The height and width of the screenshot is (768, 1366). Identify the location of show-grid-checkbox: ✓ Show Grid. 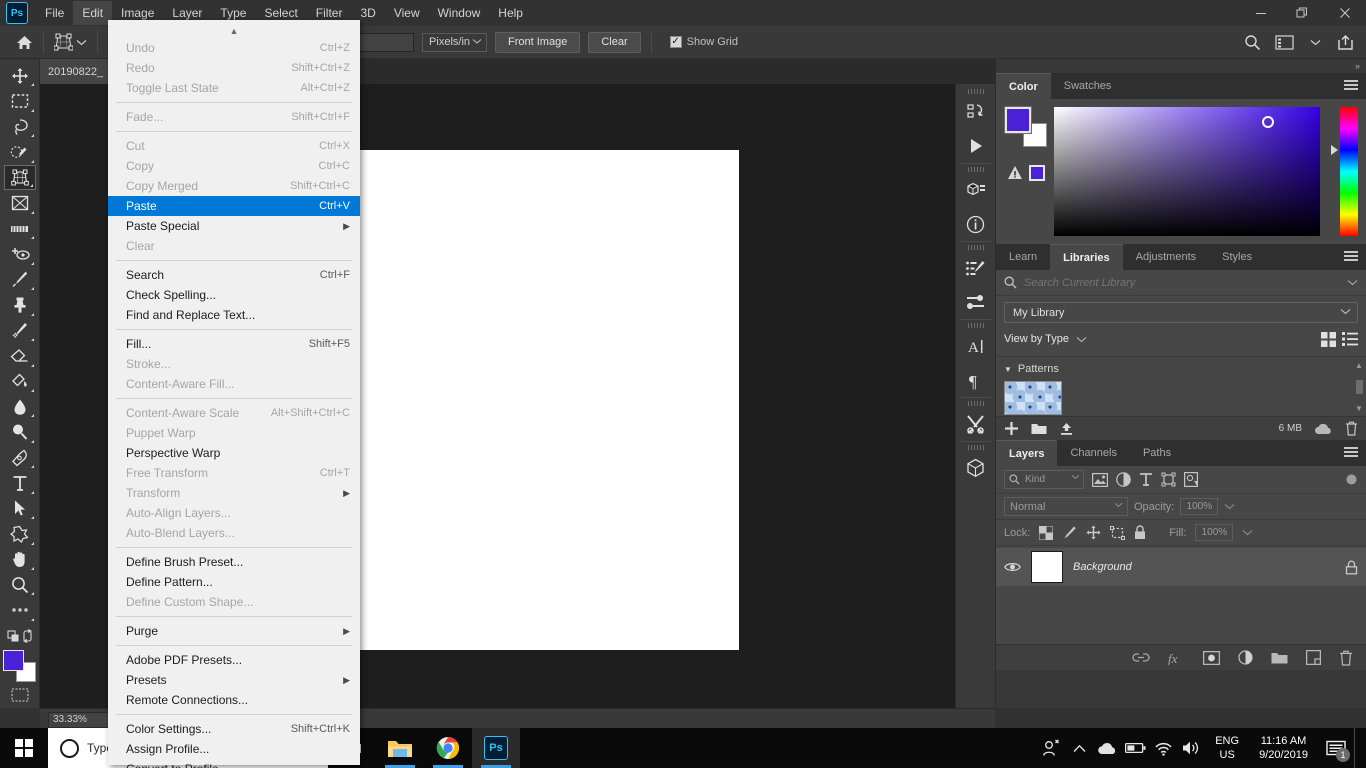
(703, 42).